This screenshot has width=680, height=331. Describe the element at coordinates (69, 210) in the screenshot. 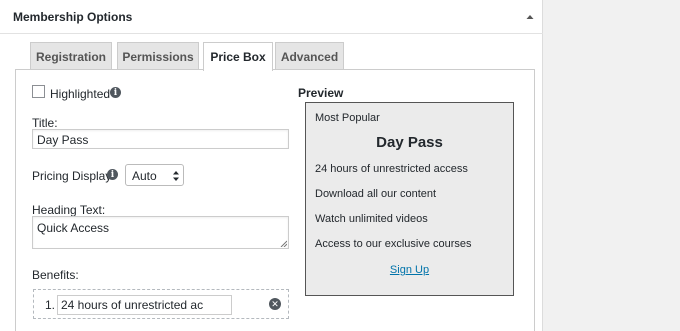

I see `heading-text-label: Heading Text:` at that location.